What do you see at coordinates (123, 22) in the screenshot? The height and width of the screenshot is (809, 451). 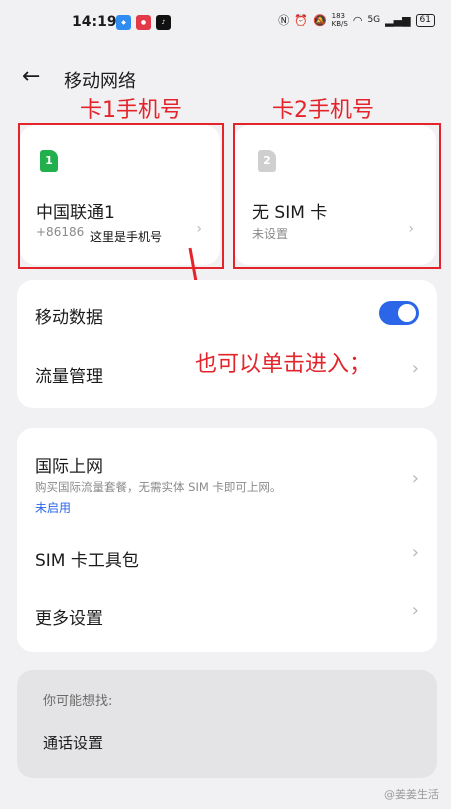 I see `app-notification-icon: ◆` at bounding box center [123, 22].